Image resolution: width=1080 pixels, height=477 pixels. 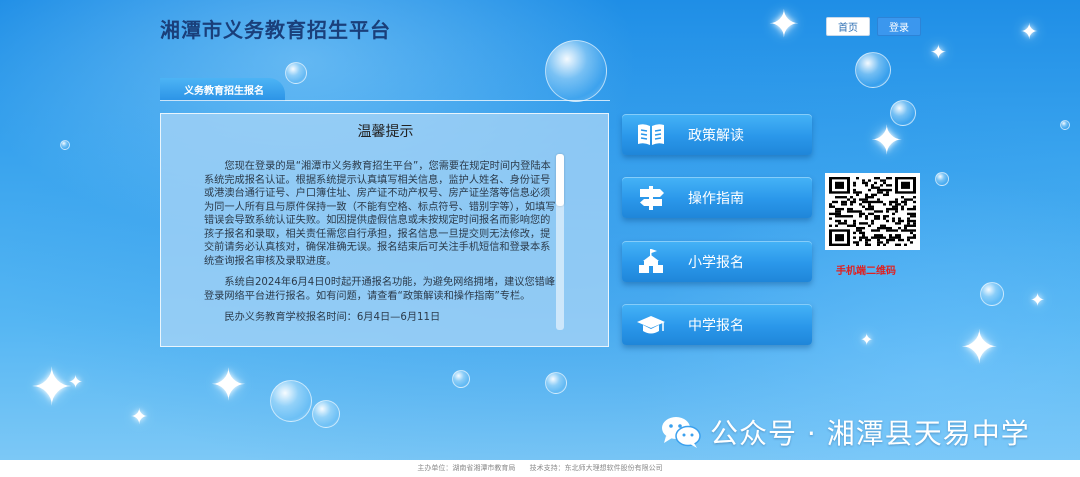 I want to click on home-button: 首页, so click(x=848, y=26).